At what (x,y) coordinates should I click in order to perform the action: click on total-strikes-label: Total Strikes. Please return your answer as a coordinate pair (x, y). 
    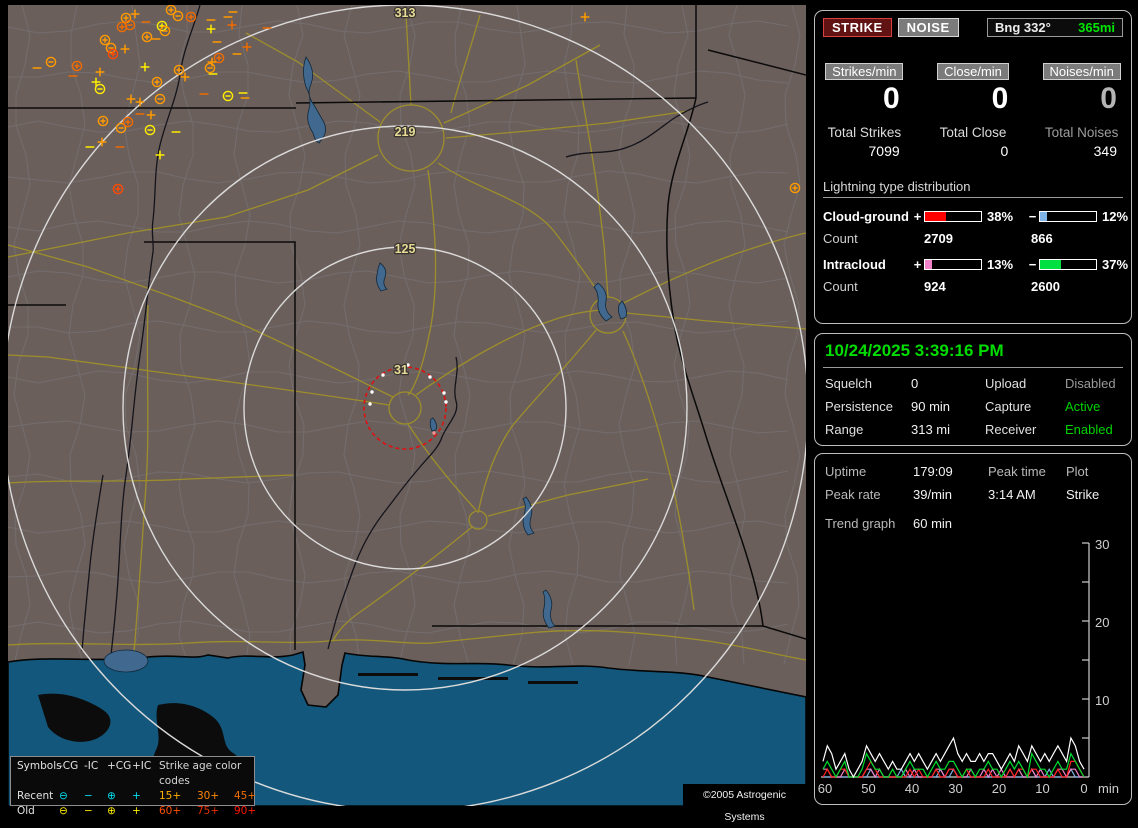
    Looking at the image, I should click on (864, 132).